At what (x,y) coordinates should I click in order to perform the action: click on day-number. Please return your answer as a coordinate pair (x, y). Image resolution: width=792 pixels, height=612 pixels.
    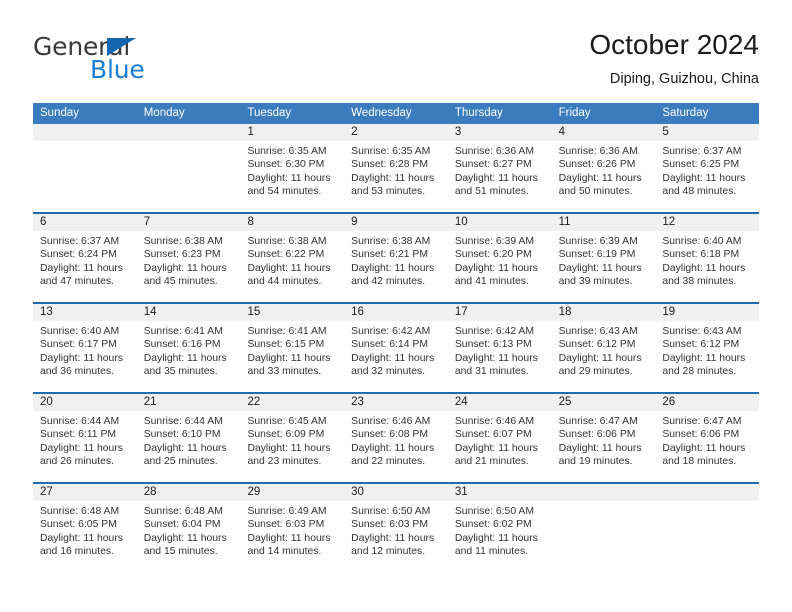
    Looking at the image, I should click on (707, 492).